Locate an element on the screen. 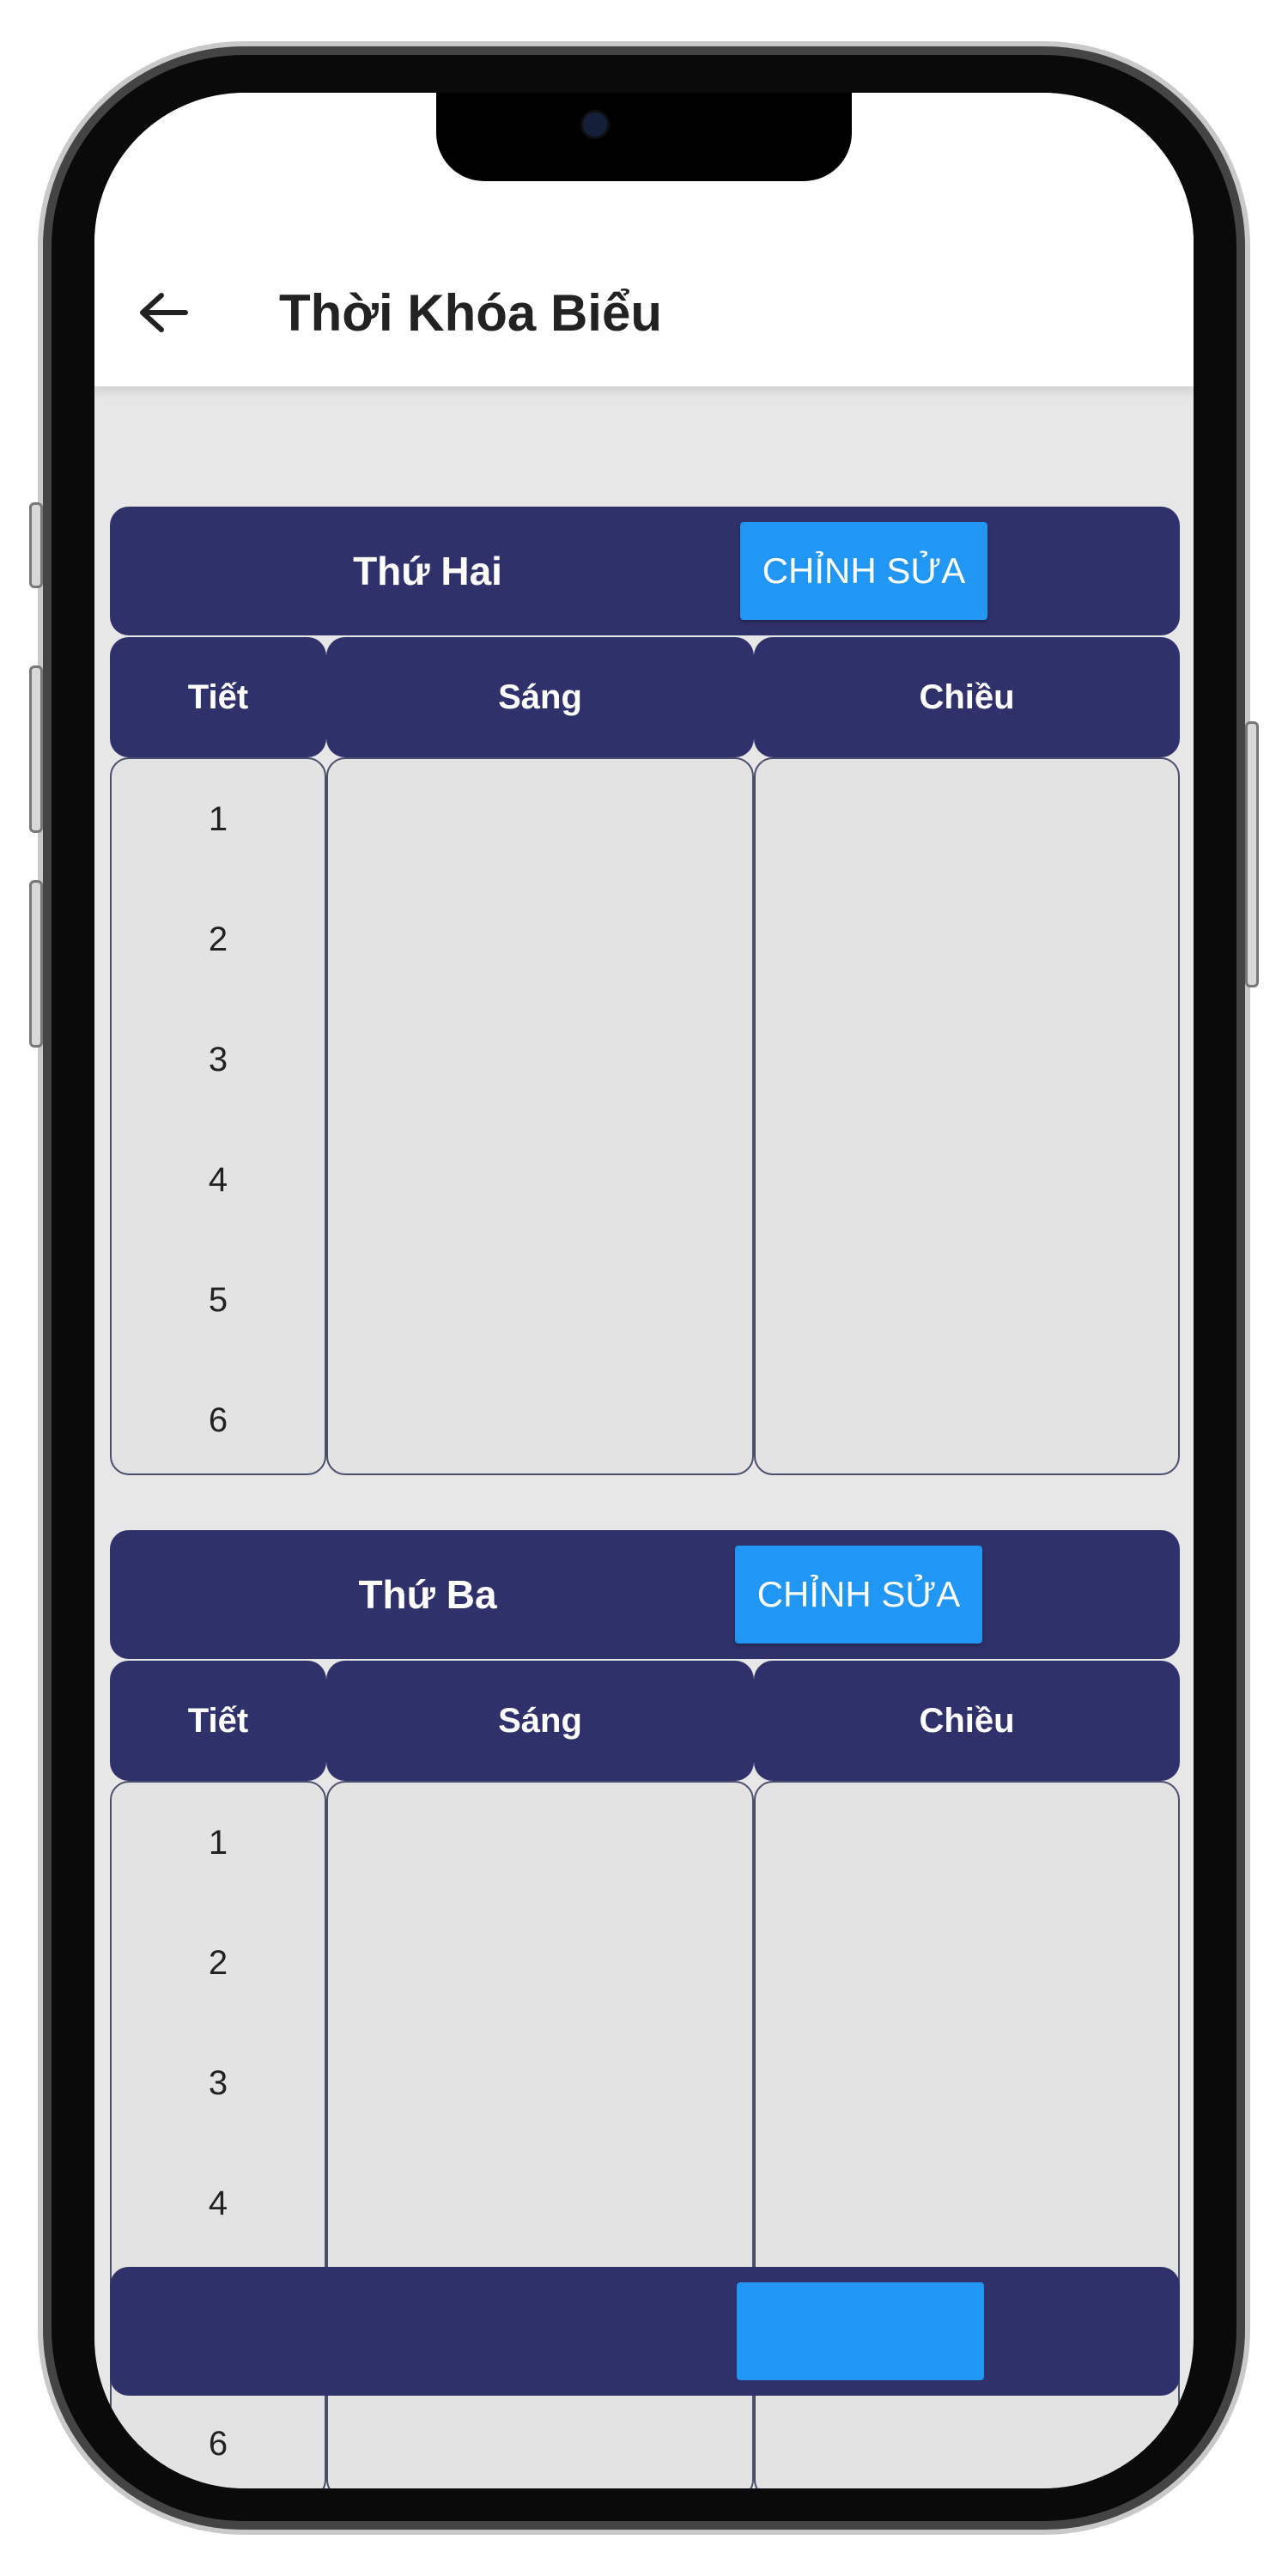 The width and height of the screenshot is (1288, 2576). day-card-next-partial is located at coordinates (645, 2331).